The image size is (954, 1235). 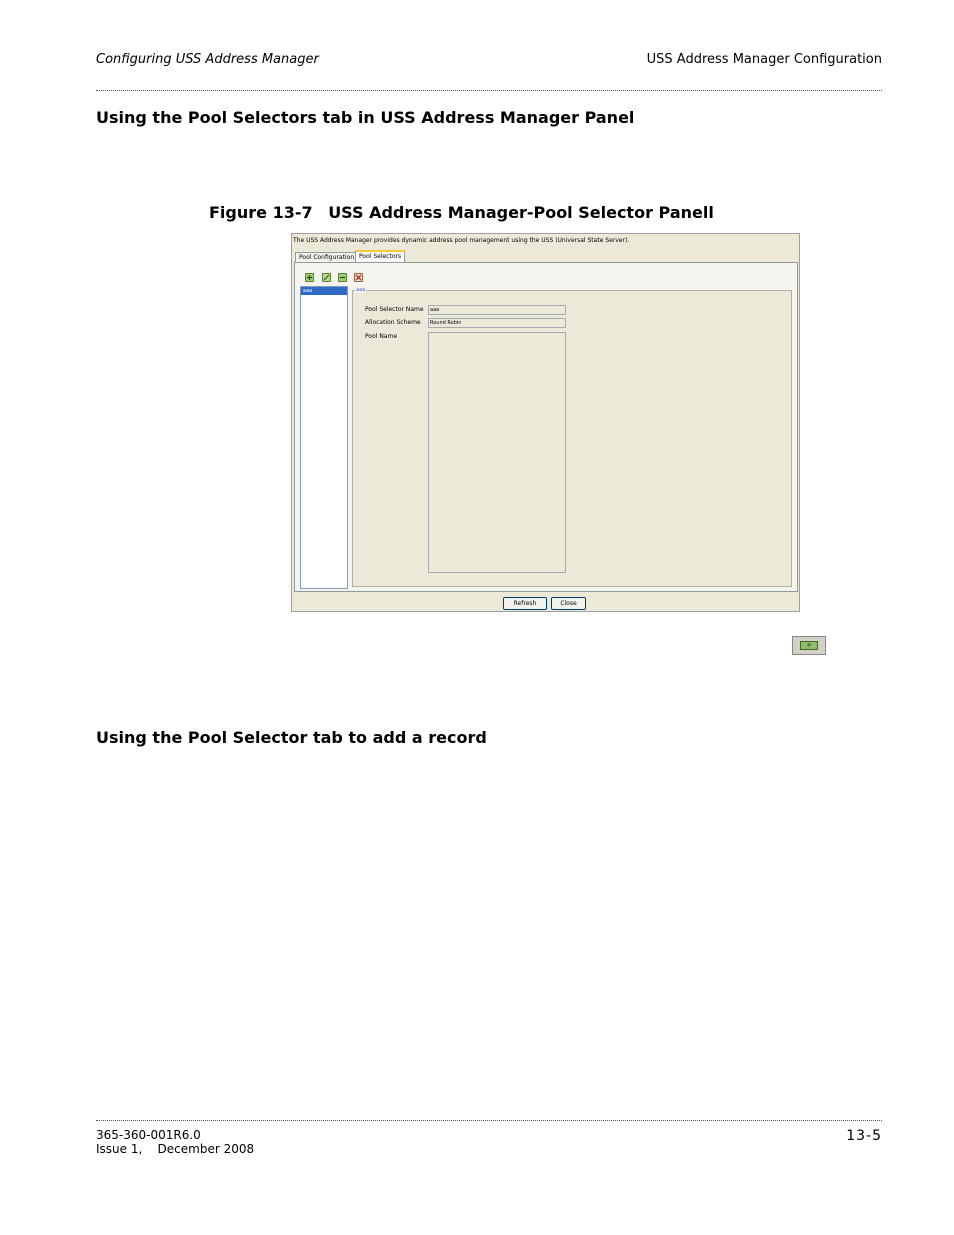 What do you see at coordinates (864, 1136) in the screenshot?
I see `page-number: 13-5` at bounding box center [864, 1136].